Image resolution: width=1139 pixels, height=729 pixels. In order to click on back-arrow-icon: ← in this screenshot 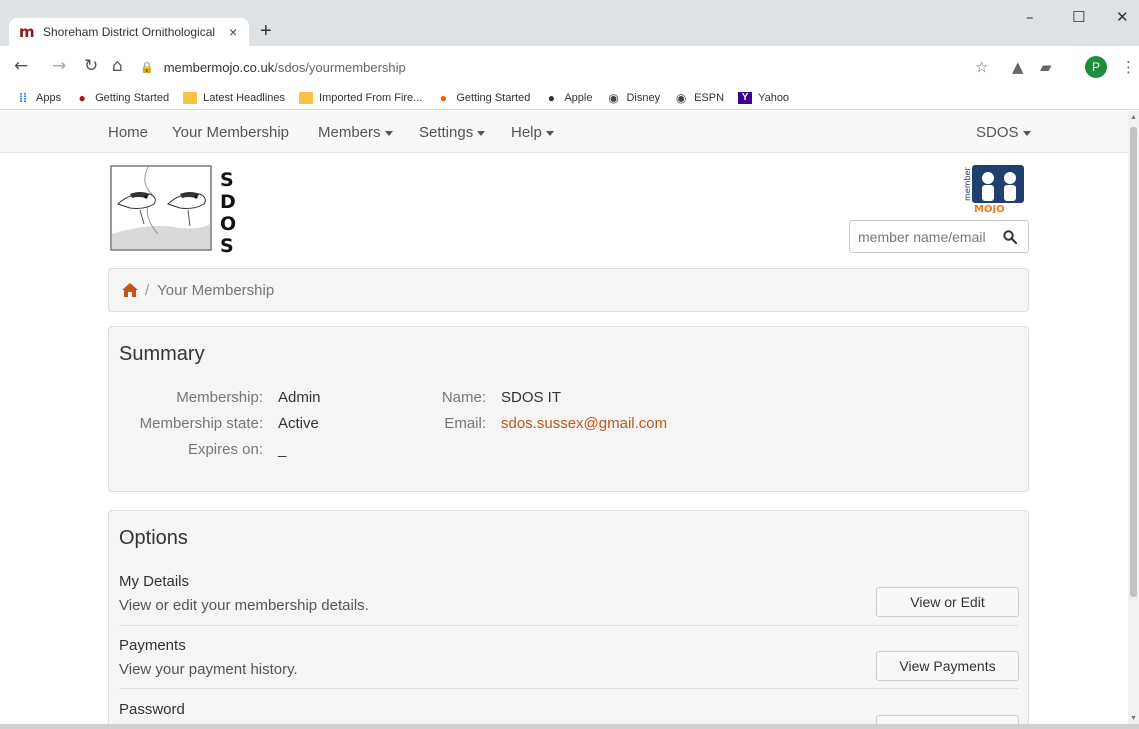, I will do `click(21, 66)`.